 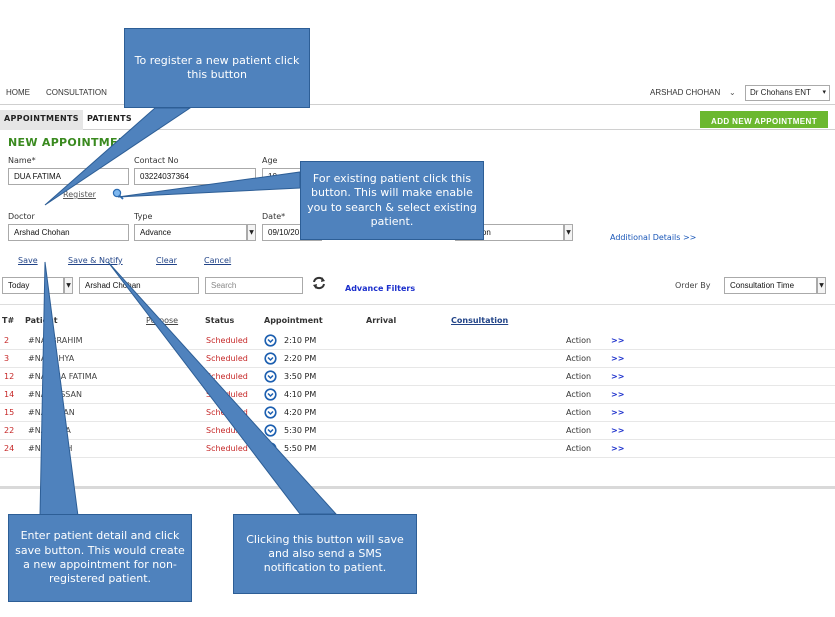 I want to click on register-link: Register, so click(x=79, y=194).